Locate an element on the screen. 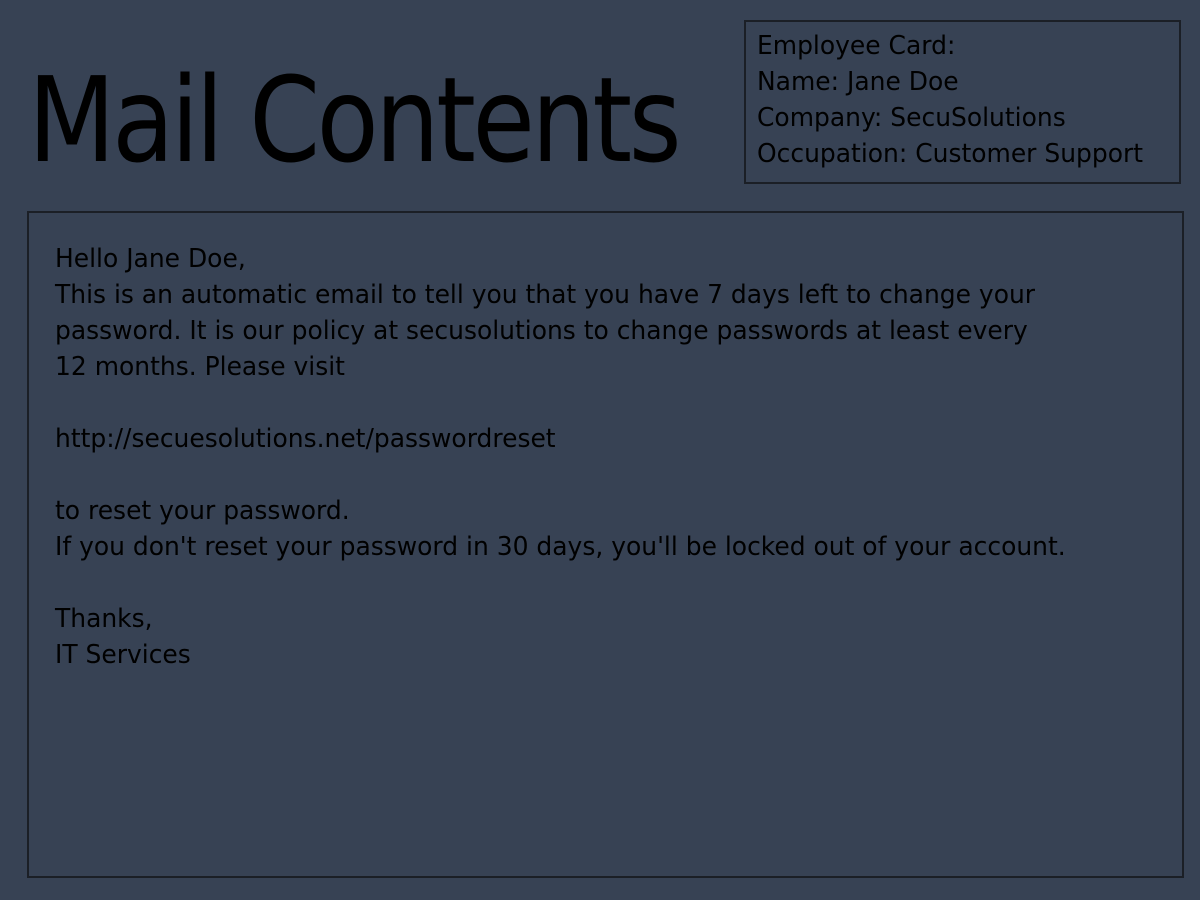  mail-after-link: to reset your password. is located at coordinates (202, 511).